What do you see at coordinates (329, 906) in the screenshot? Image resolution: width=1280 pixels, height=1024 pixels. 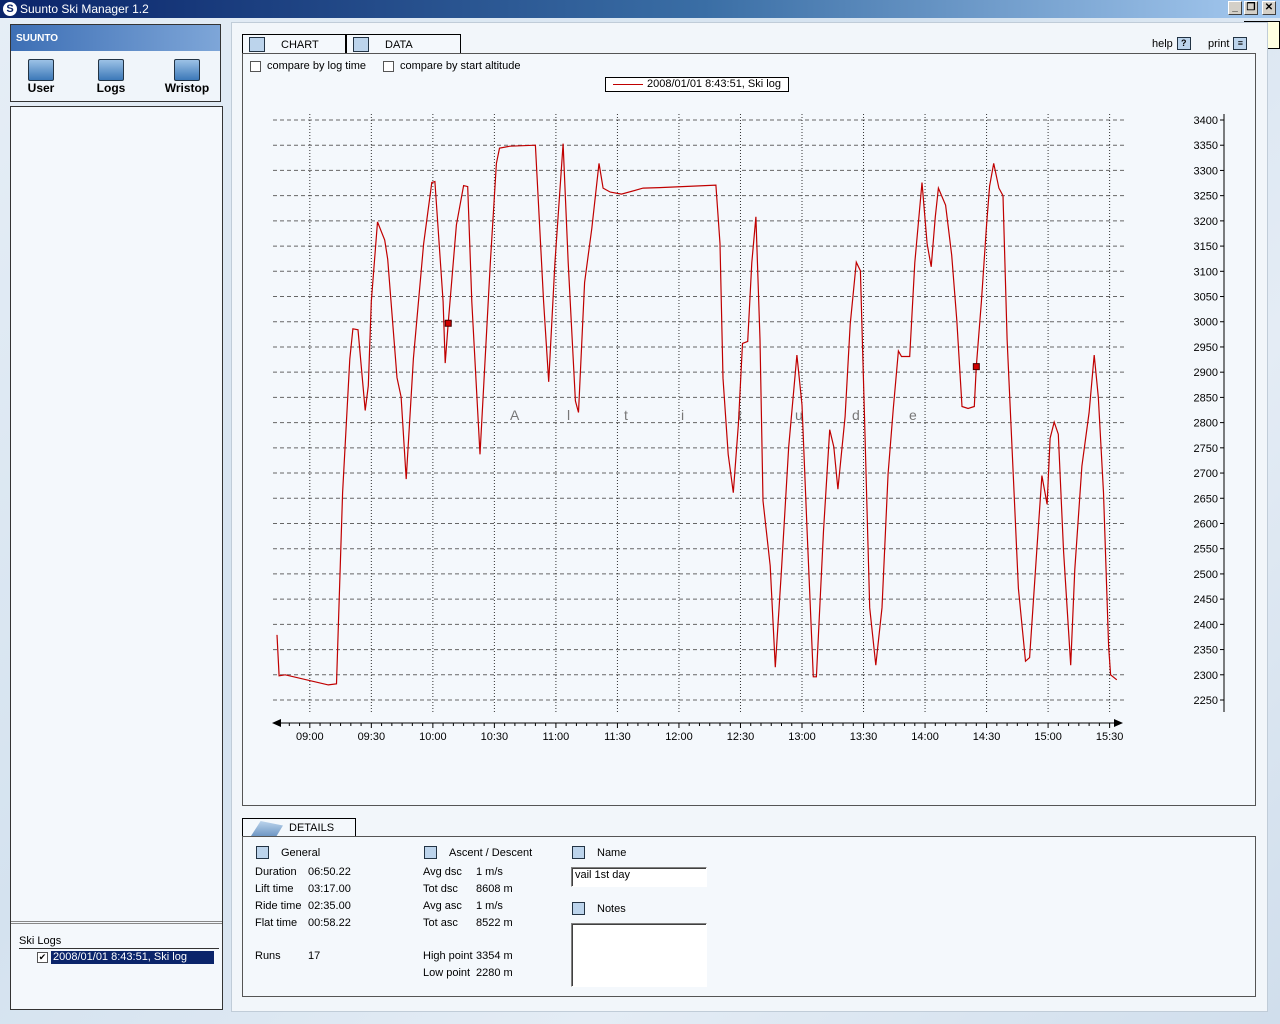 I see `general-value: 02:35.00` at bounding box center [329, 906].